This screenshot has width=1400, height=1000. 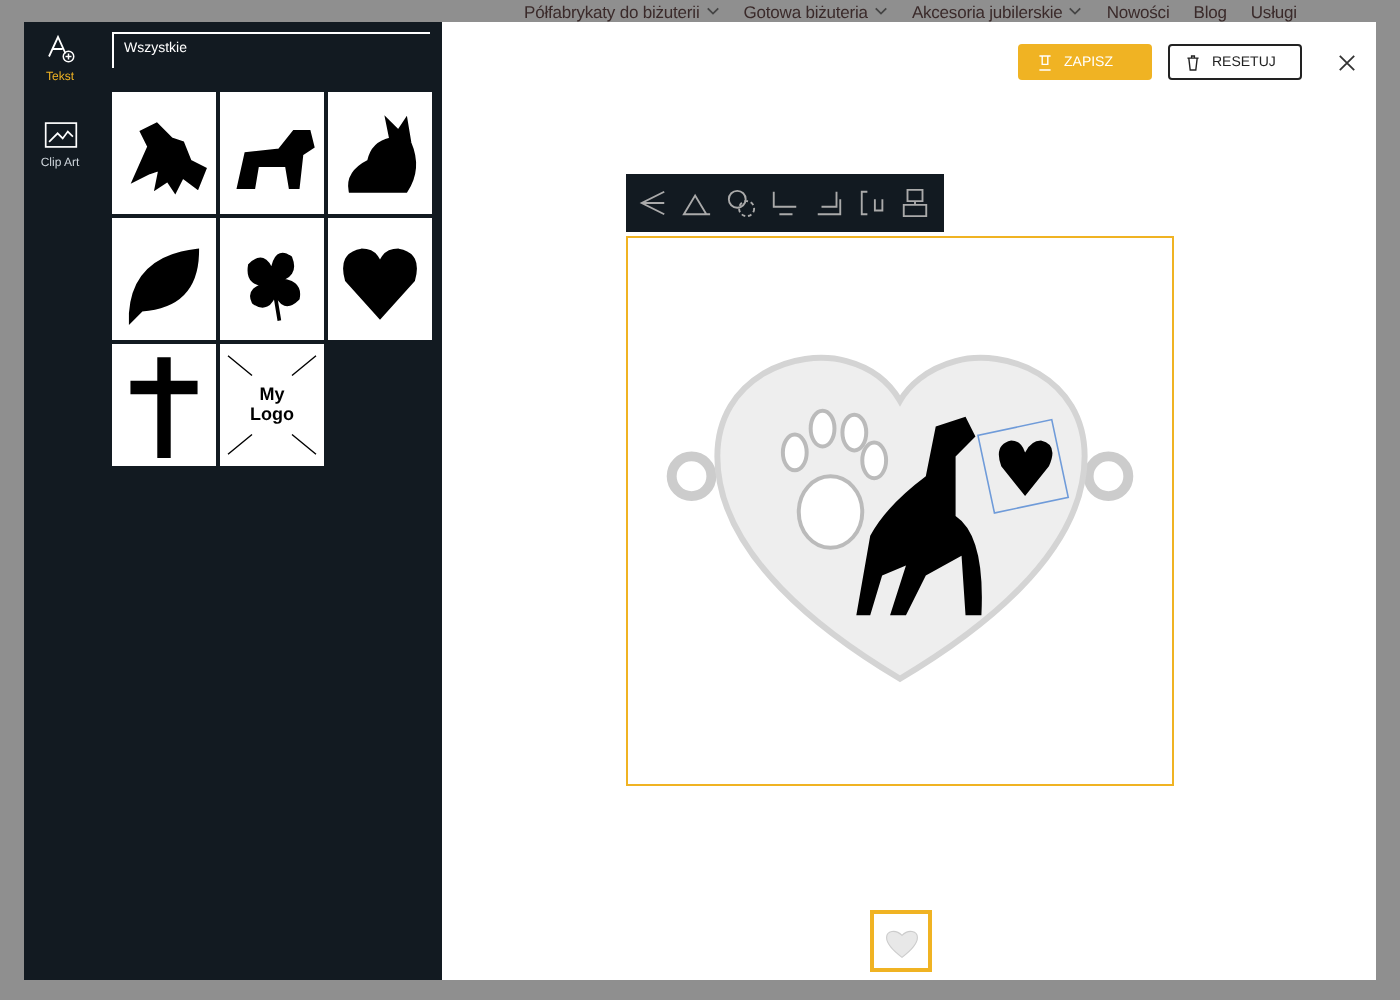 What do you see at coordinates (60, 49) in the screenshot?
I see `add-text-icon` at bounding box center [60, 49].